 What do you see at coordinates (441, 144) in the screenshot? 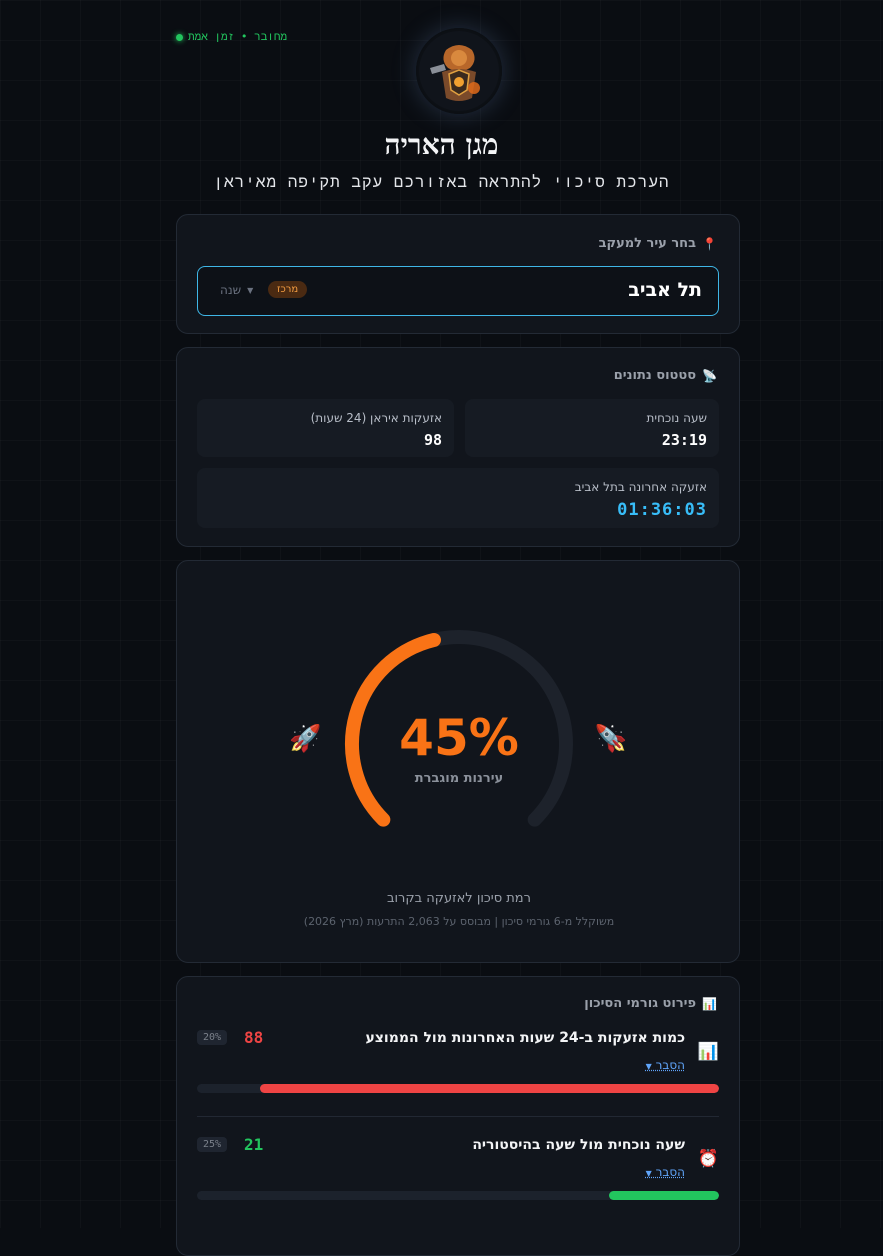
I see `page-title: מגן האריה` at bounding box center [441, 144].